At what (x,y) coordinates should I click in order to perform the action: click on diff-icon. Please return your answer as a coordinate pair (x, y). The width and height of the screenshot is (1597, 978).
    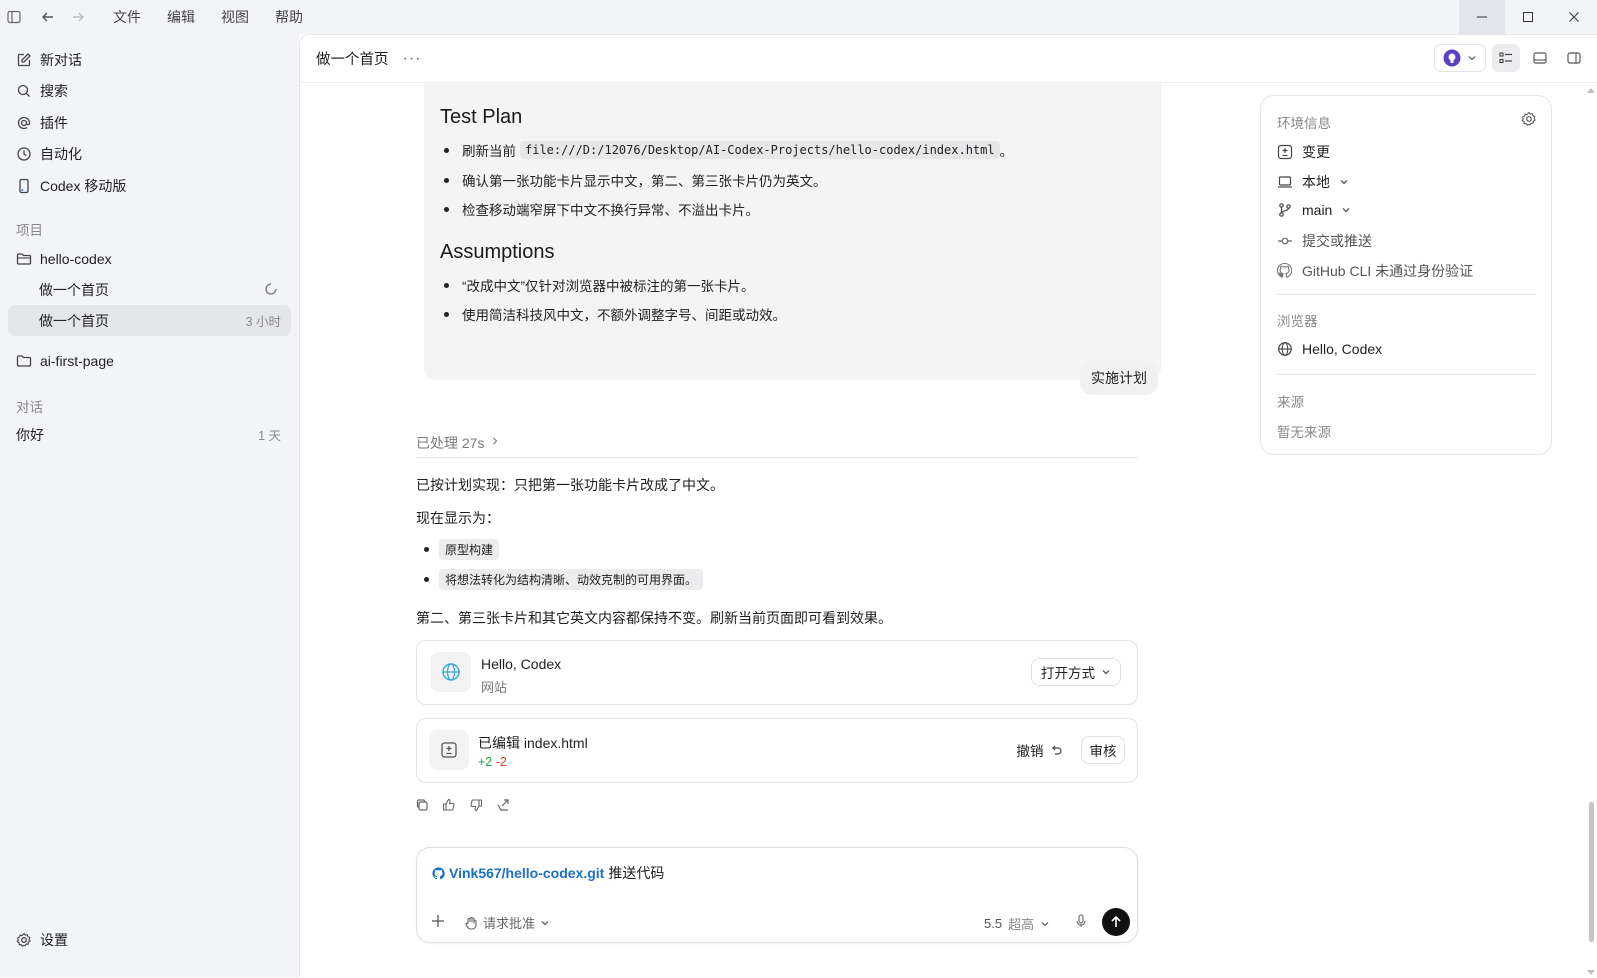
    Looking at the image, I should click on (1285, 152).